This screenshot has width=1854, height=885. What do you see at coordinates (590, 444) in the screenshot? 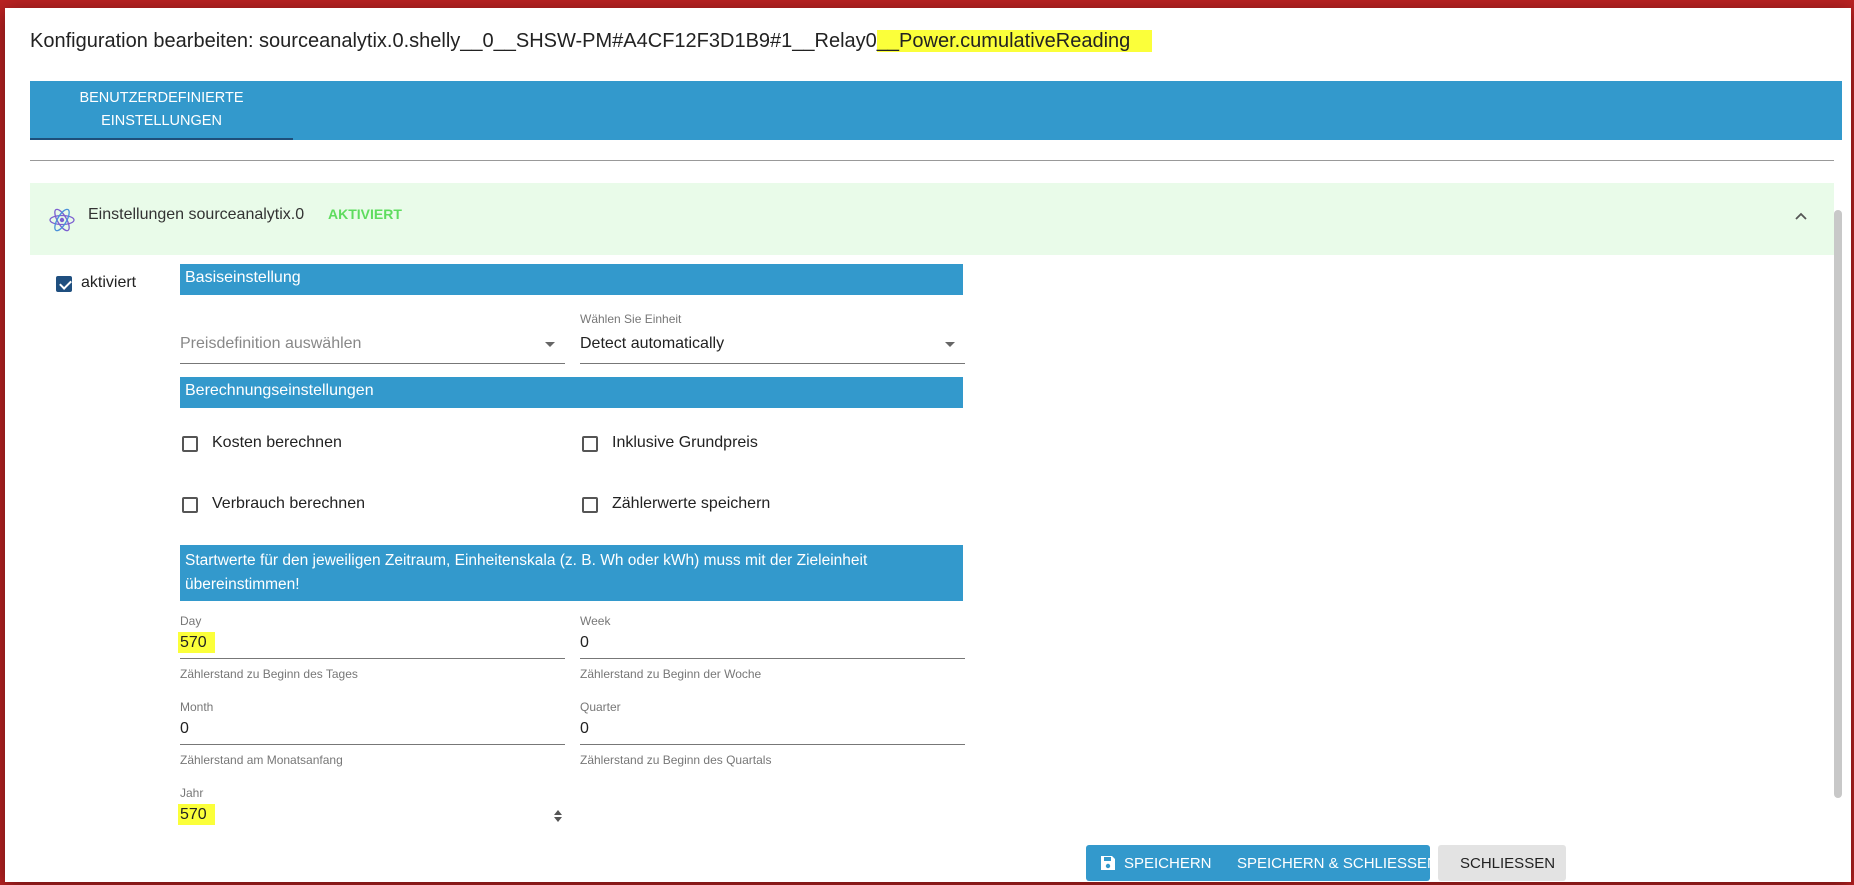
I see `base-price-checkbox` at bounding box center [590, 444].